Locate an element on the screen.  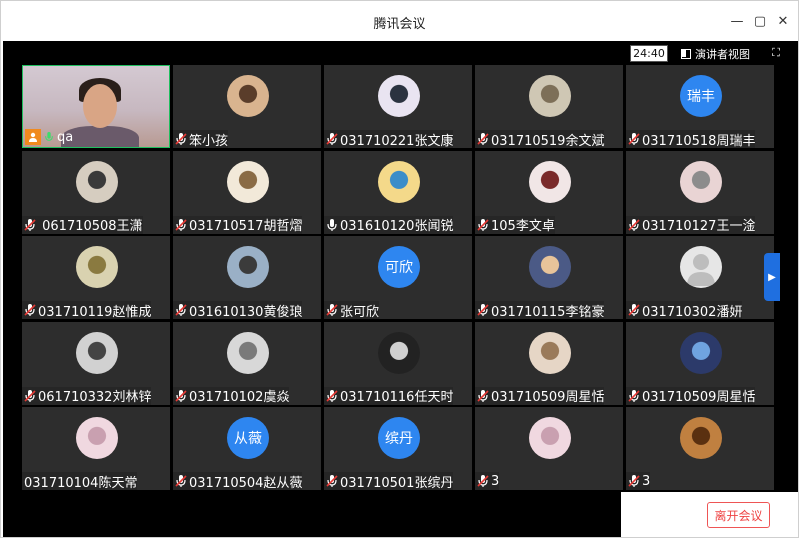
expand-panel-icon: ▶ is located at coordinates (772, 277).